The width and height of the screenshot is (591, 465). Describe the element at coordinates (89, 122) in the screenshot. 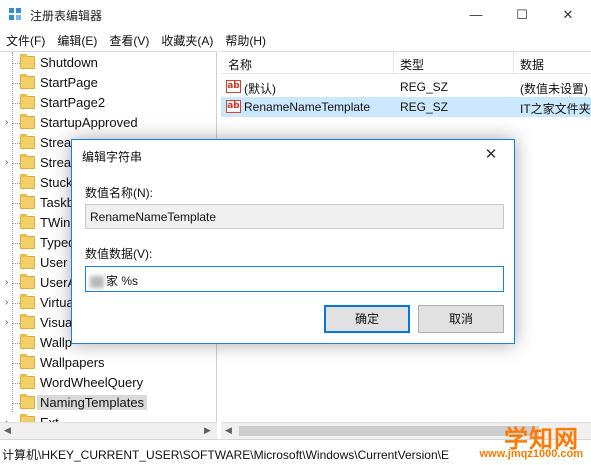

I see `tree-item-label: StartupApproved` at that location.